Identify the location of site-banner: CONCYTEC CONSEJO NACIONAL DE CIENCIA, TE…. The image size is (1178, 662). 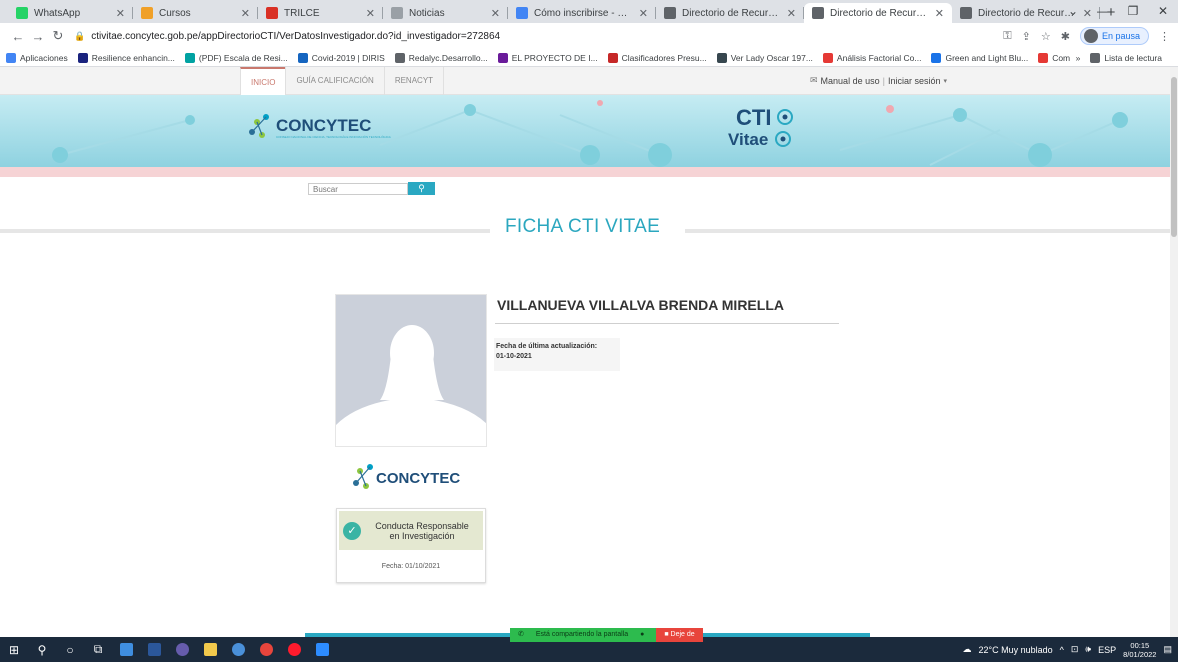
(585, 131).